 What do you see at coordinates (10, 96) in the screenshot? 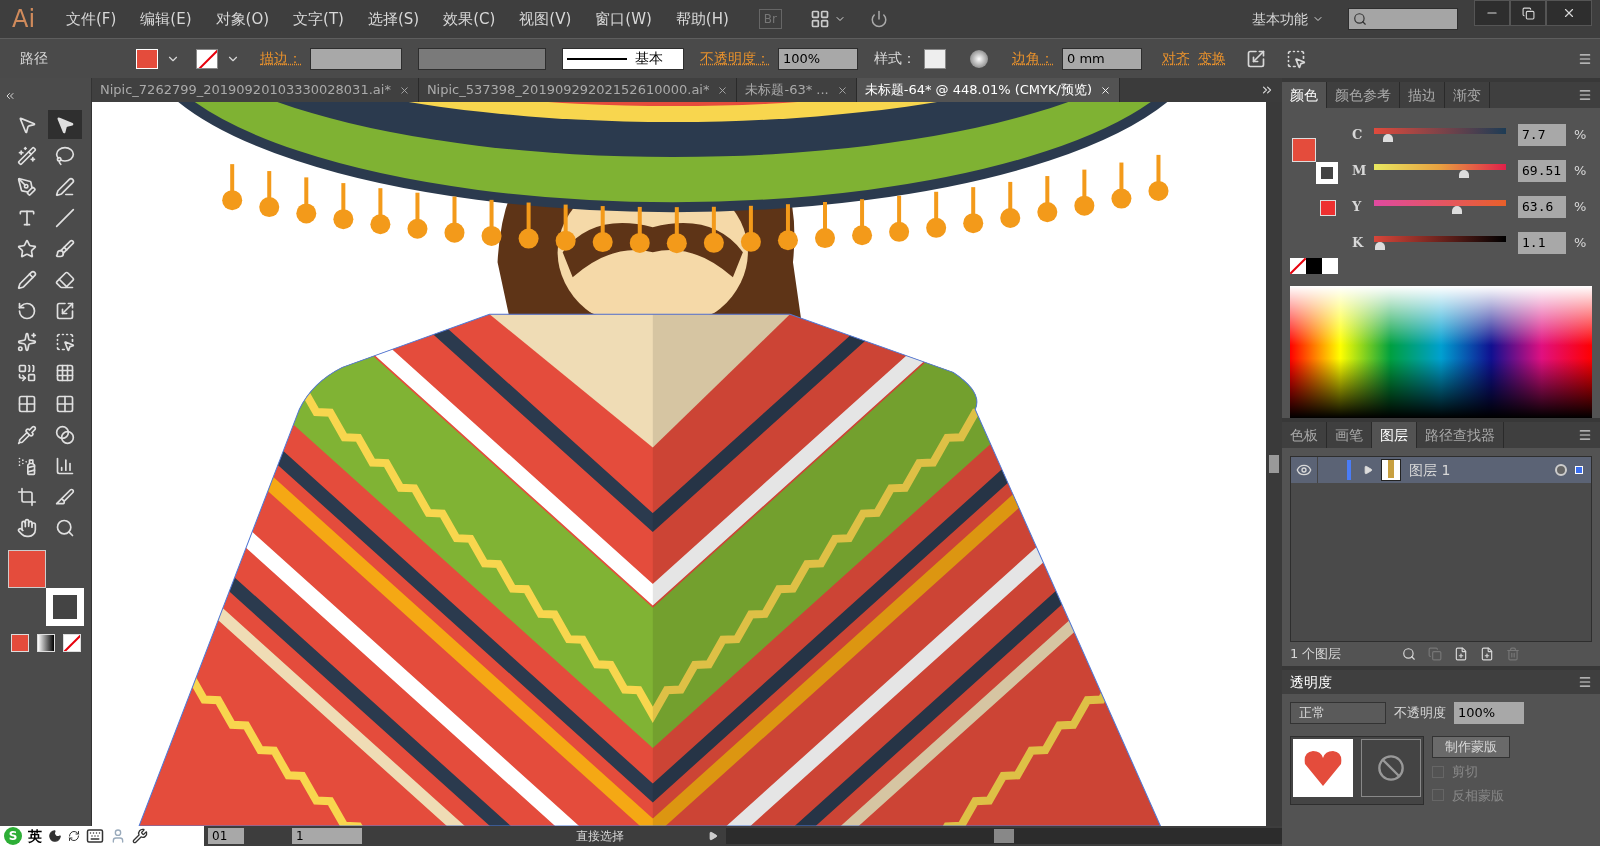
I see `collapse-icon` at bounding box center [10, 96].